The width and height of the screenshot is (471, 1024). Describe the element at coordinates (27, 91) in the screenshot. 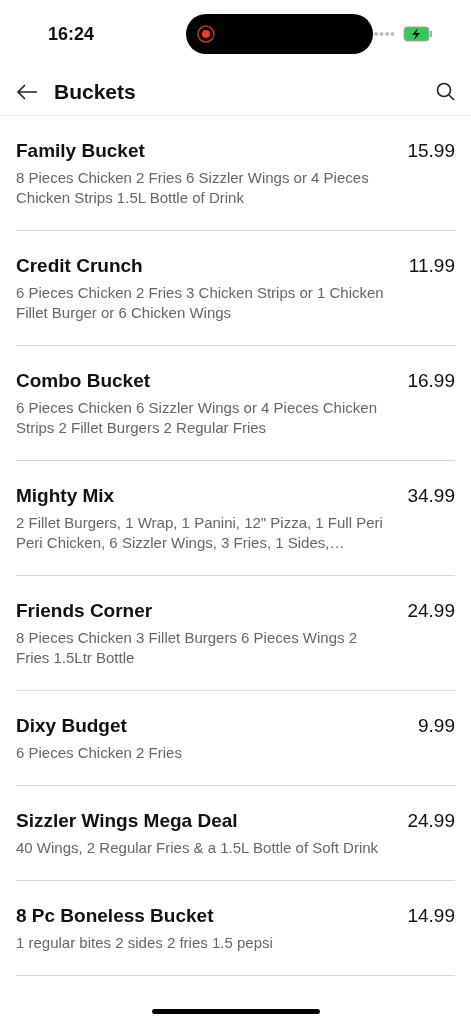

I see `back-icon` at that location.